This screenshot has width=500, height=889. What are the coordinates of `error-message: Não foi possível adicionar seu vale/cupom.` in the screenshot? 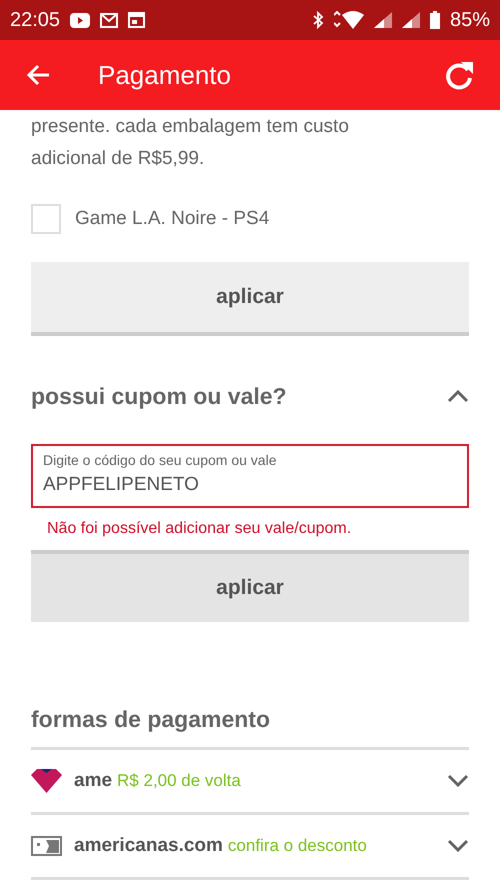 It's located at (199, 529).